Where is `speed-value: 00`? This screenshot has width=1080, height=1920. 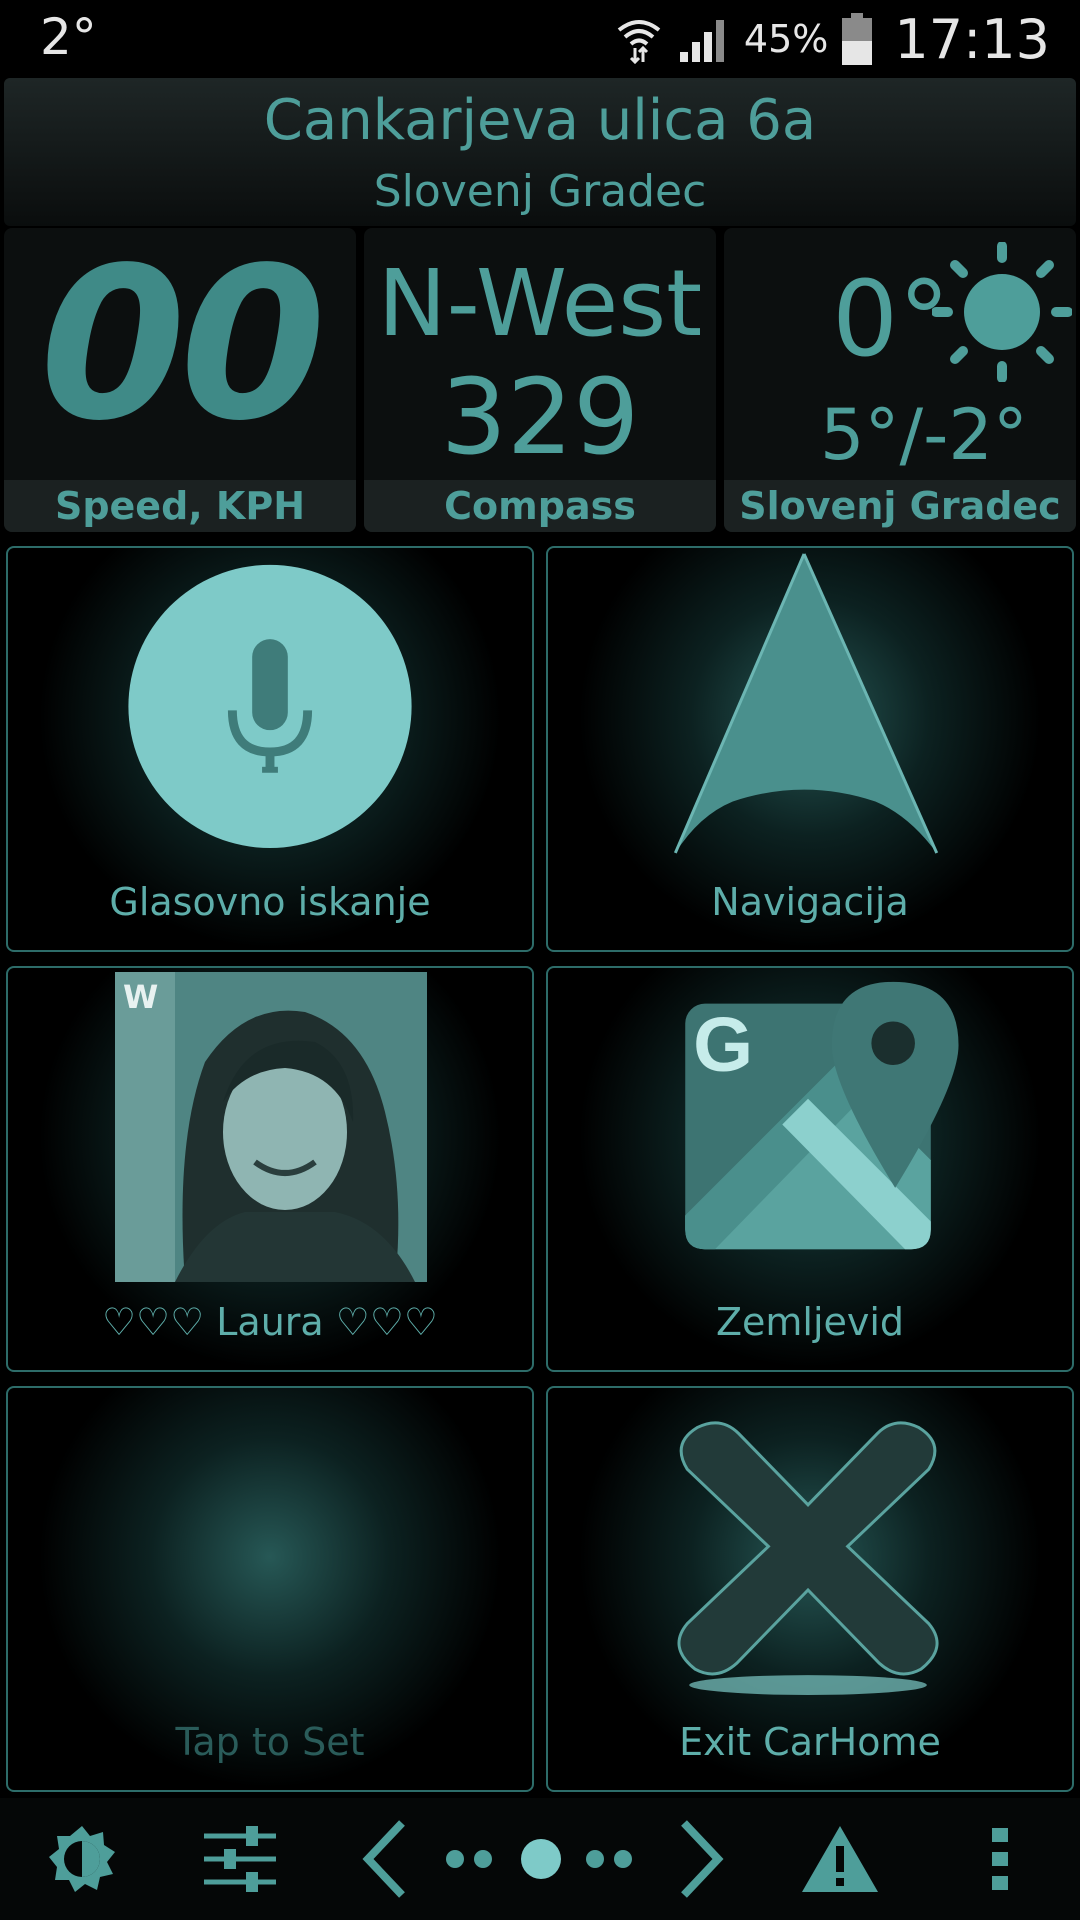 speed-value: 00 is located at coordinates (182, 347).